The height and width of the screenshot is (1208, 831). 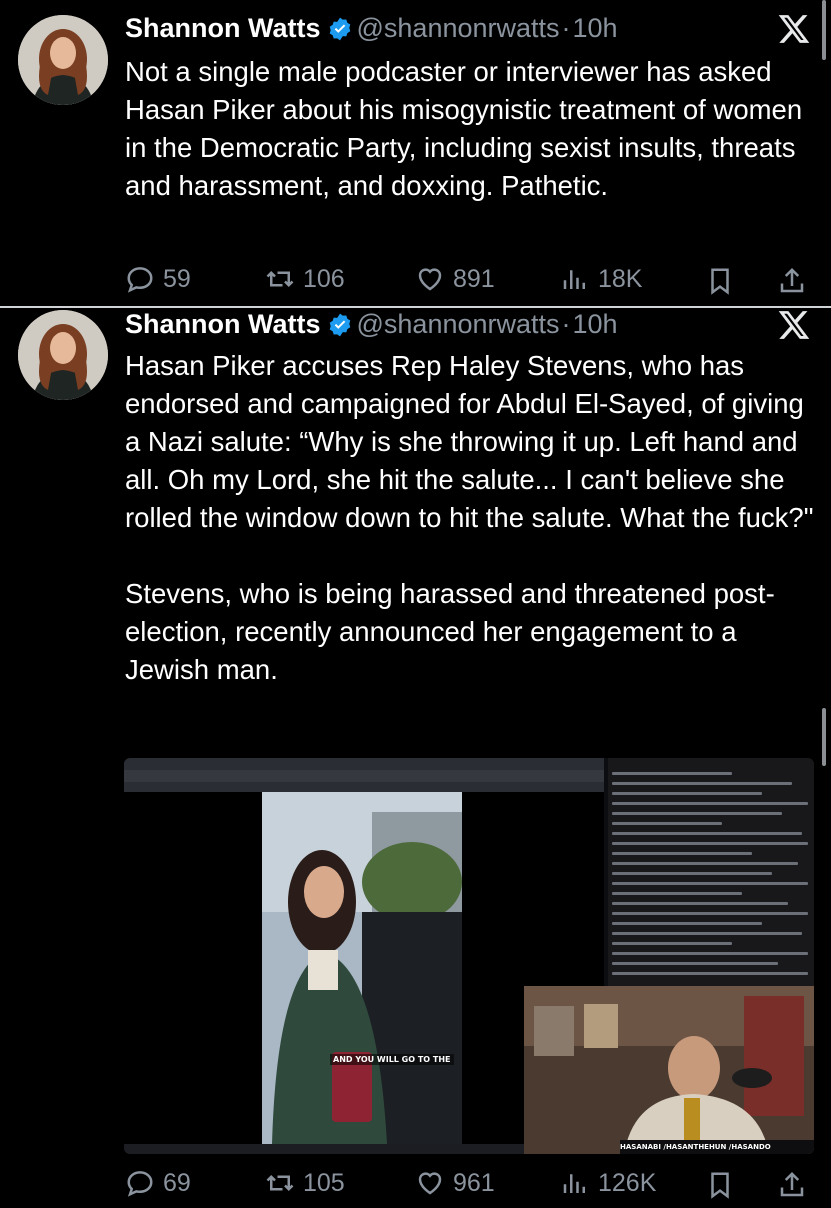 I want to click on views-button: 18K, so click(x=601, y=279).